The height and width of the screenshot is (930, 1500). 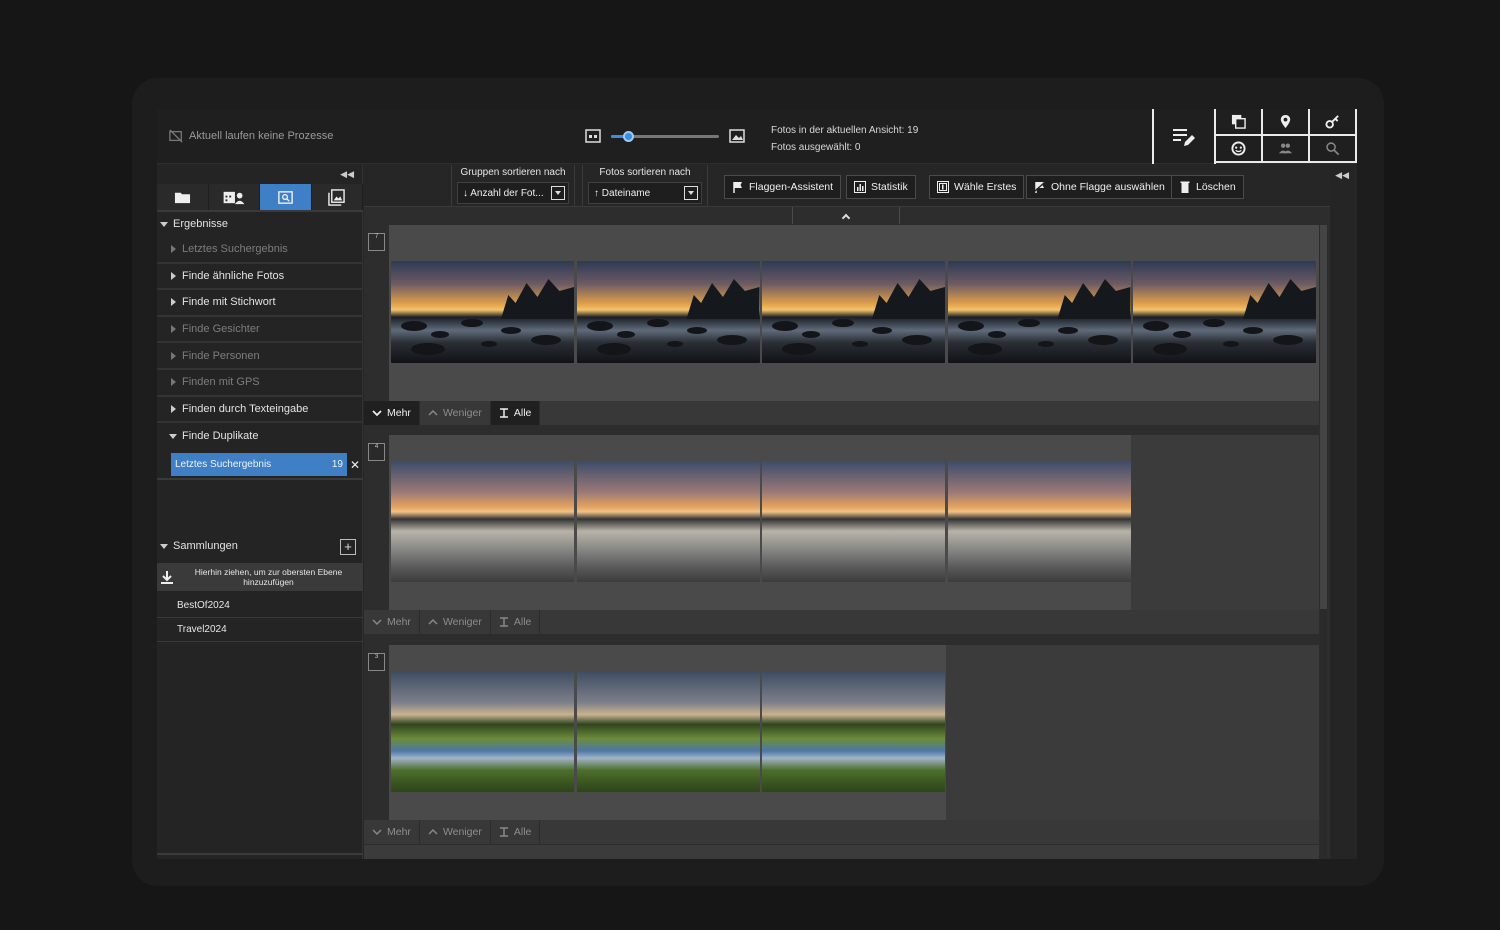 I want to click on sidebar-item-last-result: Letztes Suchergebnis, so click(x=260, y=250).